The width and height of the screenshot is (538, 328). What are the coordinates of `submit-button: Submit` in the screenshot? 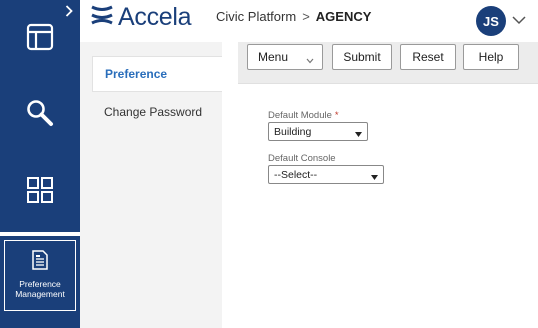 It's located at (362, 57).